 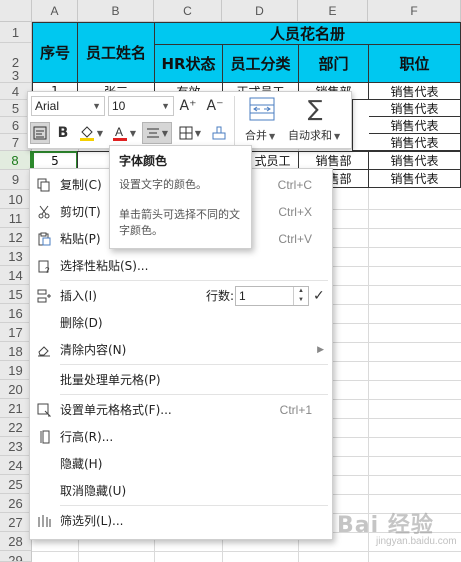 What do you see at coordinates (16, 556) in the screenshot?
I see `row-header-29: 29` at bounding box center [16, 556].